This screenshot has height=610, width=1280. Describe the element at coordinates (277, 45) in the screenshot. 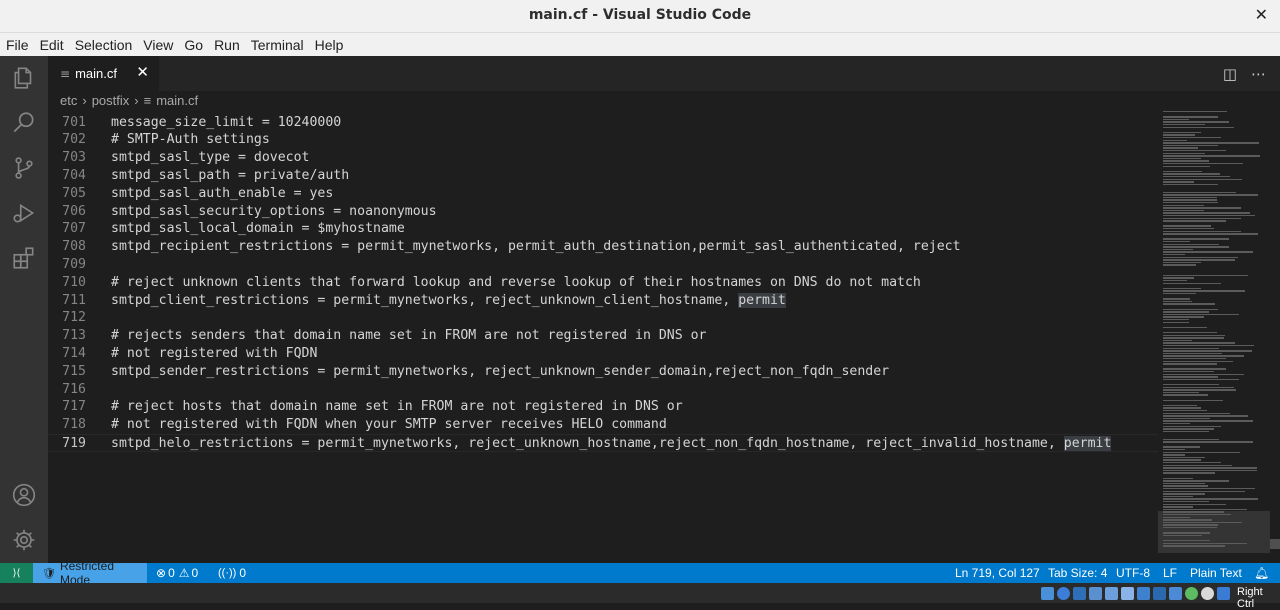

I see `menu-terminal: Terminal` at that location.